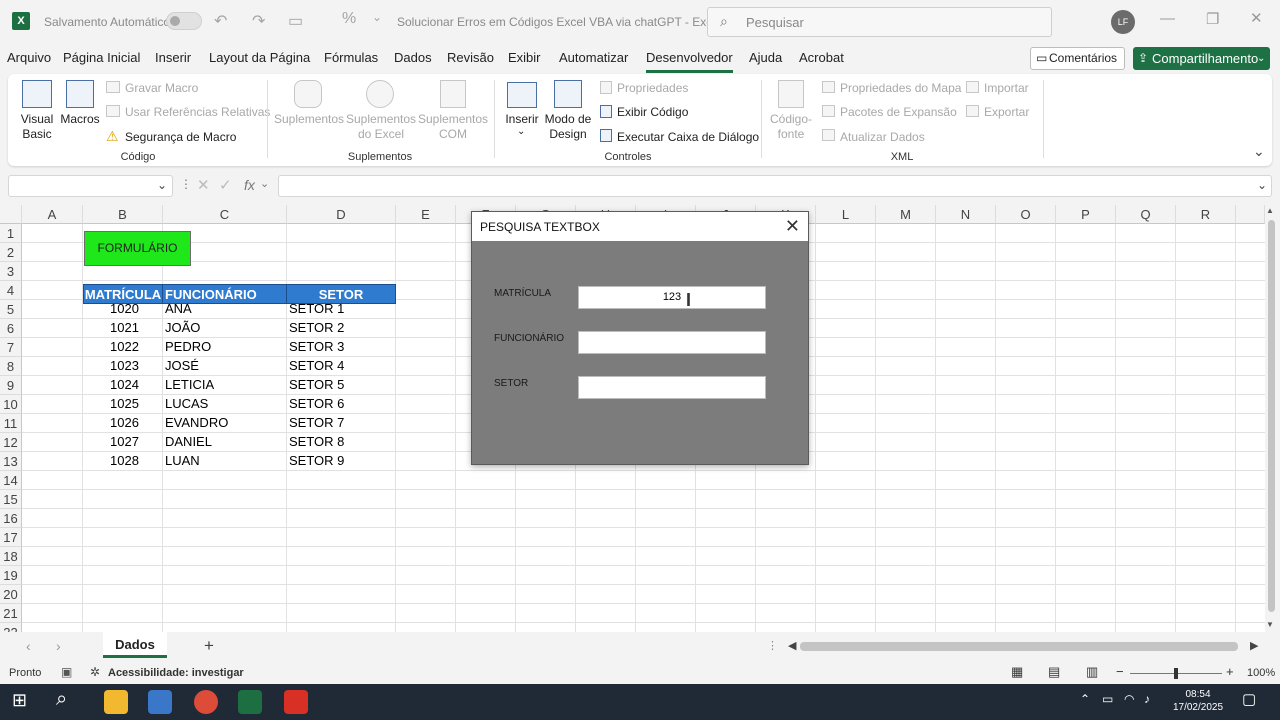  I want to click on table-cell-setor: SETOR 8, so click(316, 442).